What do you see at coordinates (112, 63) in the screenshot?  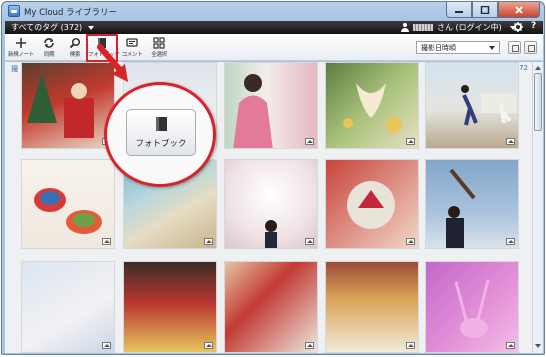 I see `callout-arrow` at bounding box center [112, 63].